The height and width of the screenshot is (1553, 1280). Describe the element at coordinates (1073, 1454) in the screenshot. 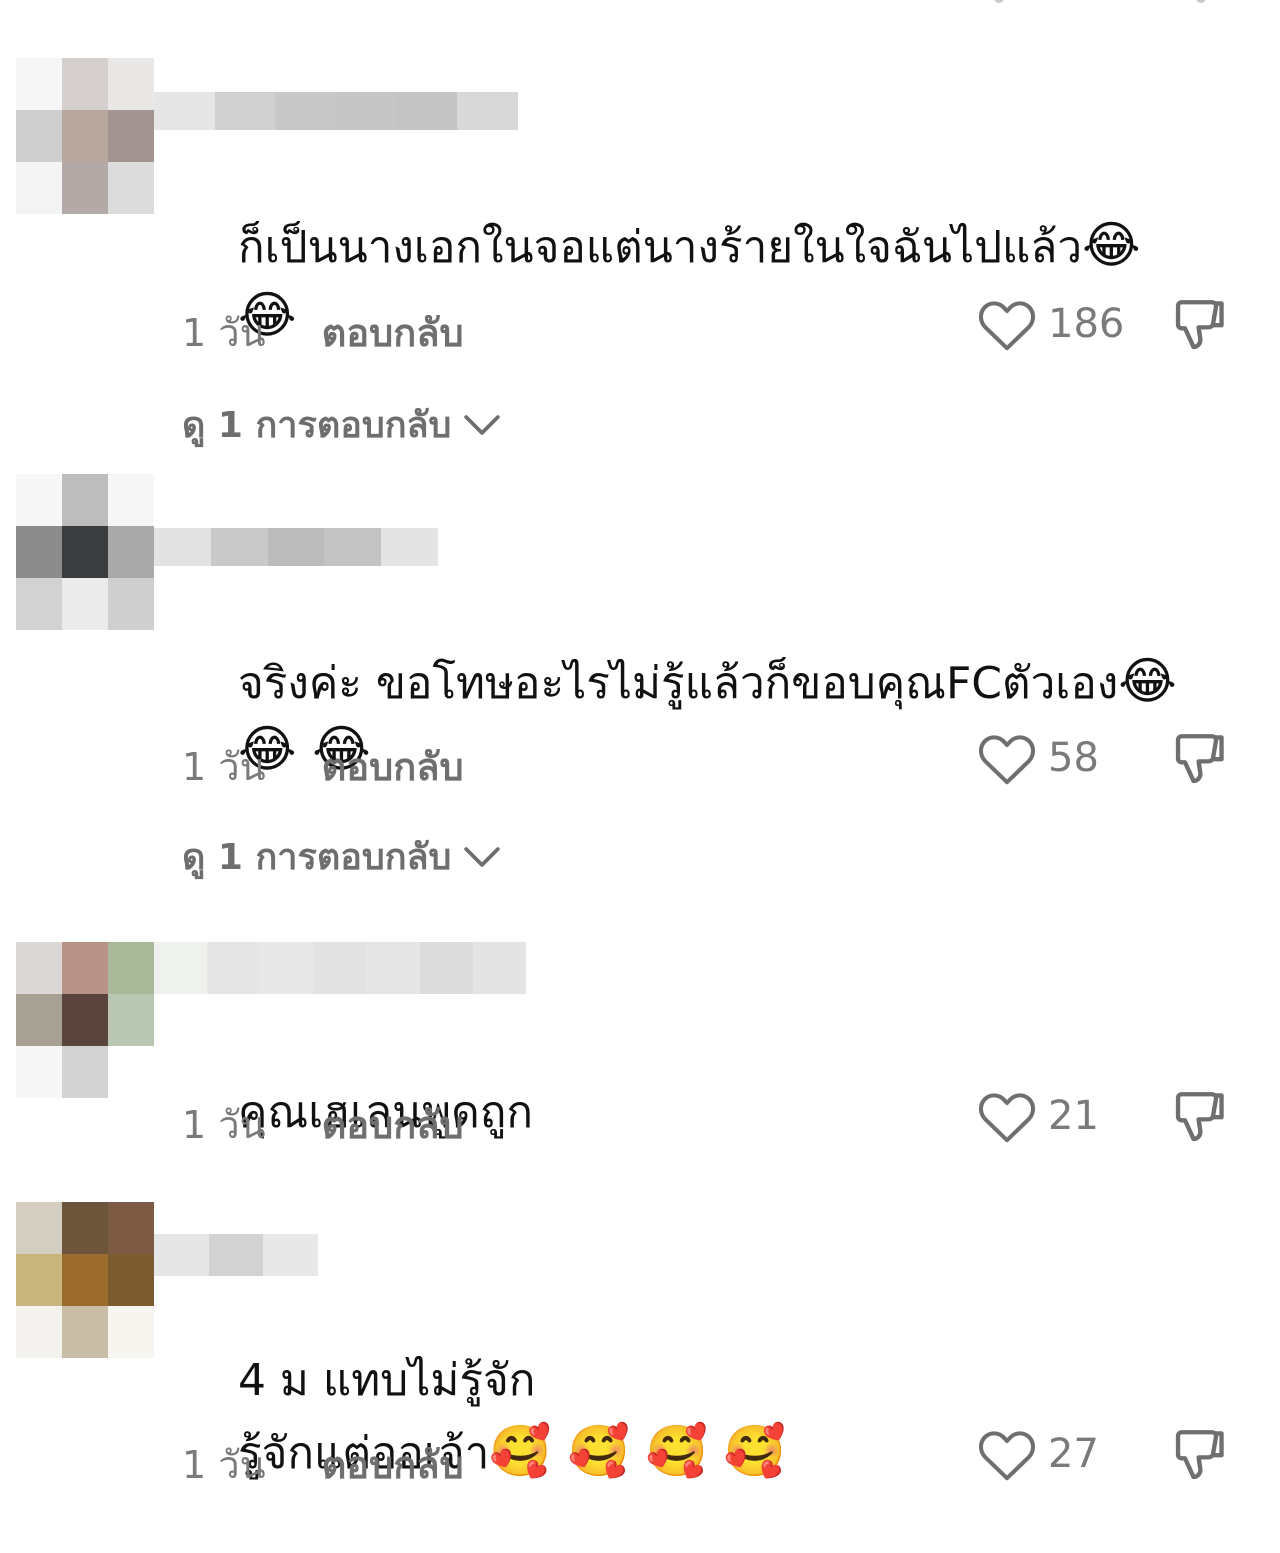

I see `like-count: 27` at that location.